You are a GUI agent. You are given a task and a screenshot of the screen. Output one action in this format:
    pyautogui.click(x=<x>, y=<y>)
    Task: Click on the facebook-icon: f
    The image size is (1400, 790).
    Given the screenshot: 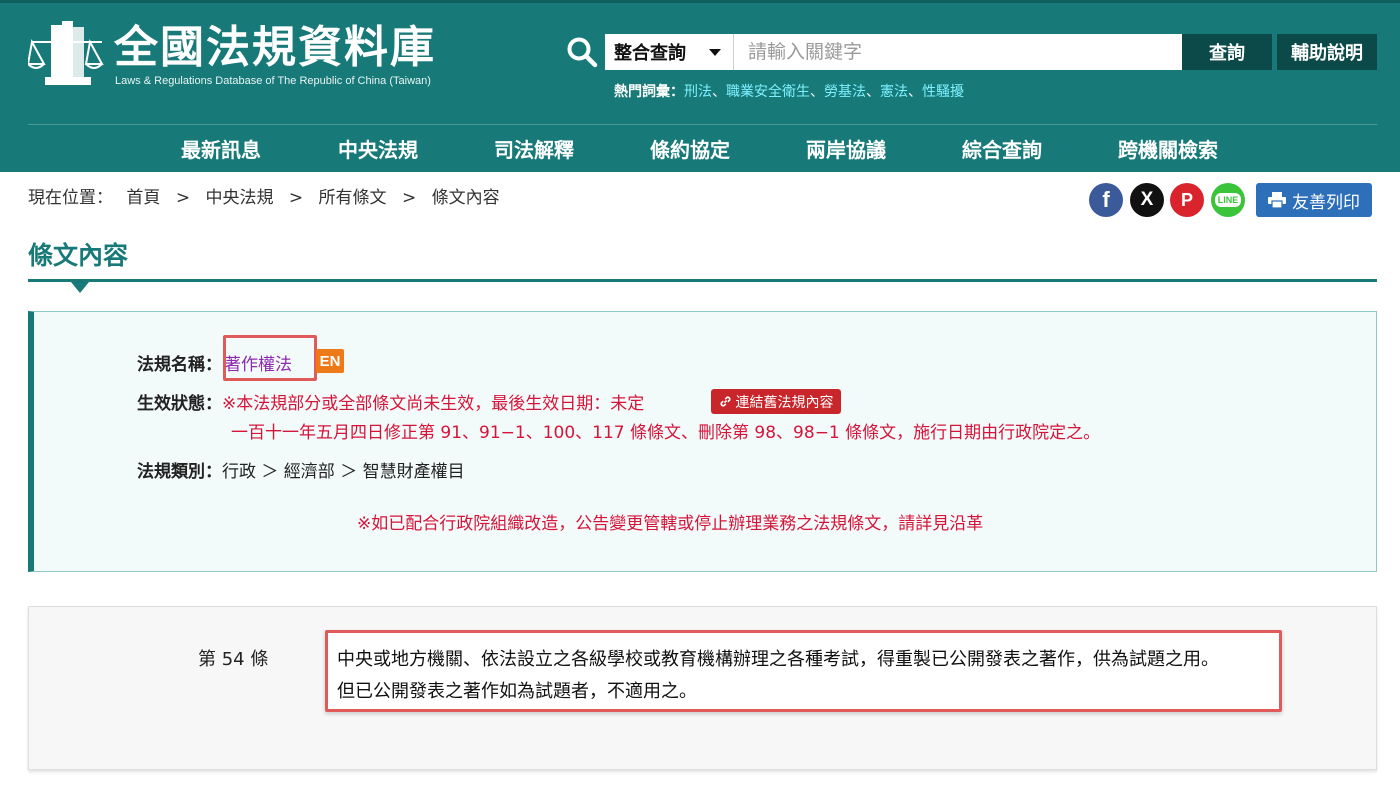 What is the action you would take?
    pyautogui.click(x=1106, y=199)
    